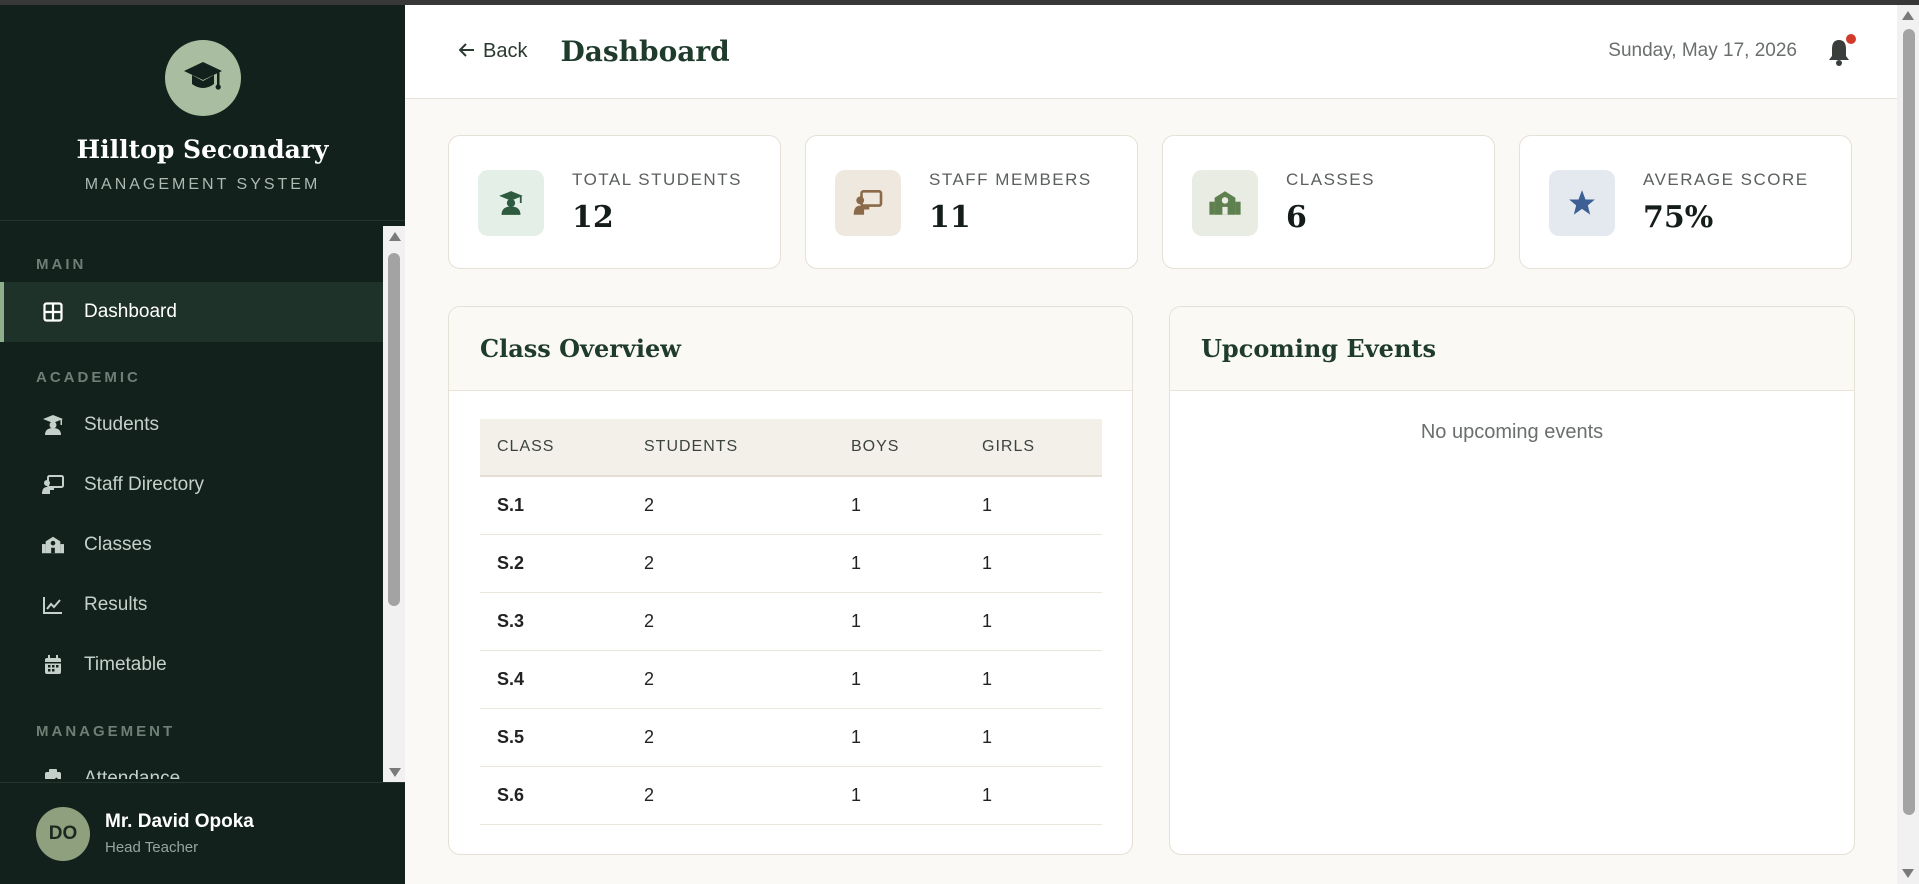 The height and width of the screenshot is (884, 1919). Describe the element at coordinates (130, 311) in the screenshot. I see `sidebar-item-label: Dashboard` at that location.